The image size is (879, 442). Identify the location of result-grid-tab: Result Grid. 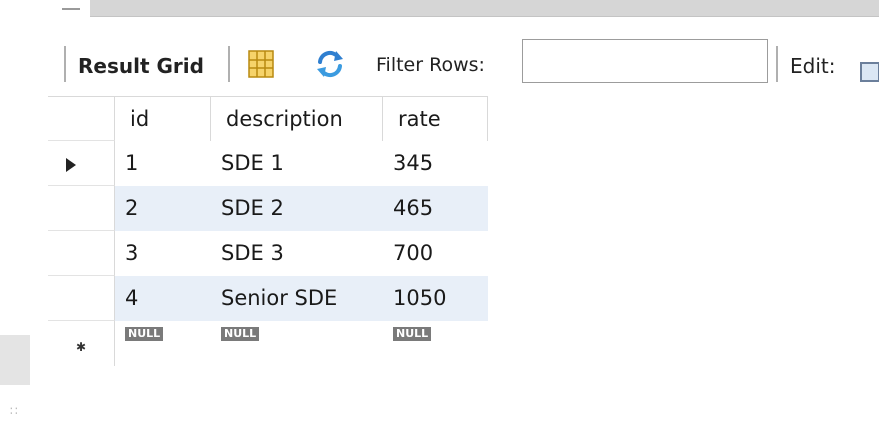
(141, 66).